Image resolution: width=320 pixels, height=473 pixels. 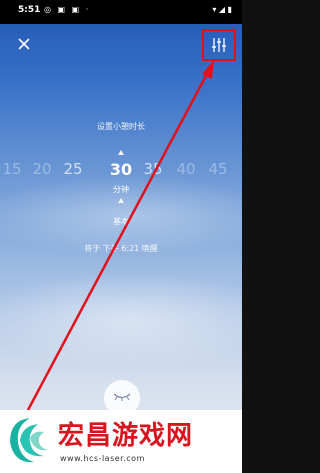 What do you see at coordinates (29, 10) in the screenshot?
I see `status-time: 5:51` at bounding box center [29, 10].